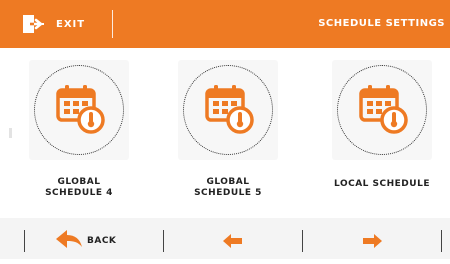 This screenshot has height=264, width=450. I want to click on bottom-divider, so click(441, 241).